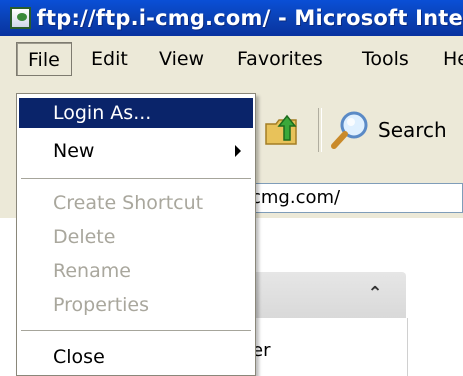 The height and width of the screenshot is (376, 463). What do you see at coordinates (385, 59) in the screenshot?
I see `menu-tools: Tools` at bounding box center [385, 59].